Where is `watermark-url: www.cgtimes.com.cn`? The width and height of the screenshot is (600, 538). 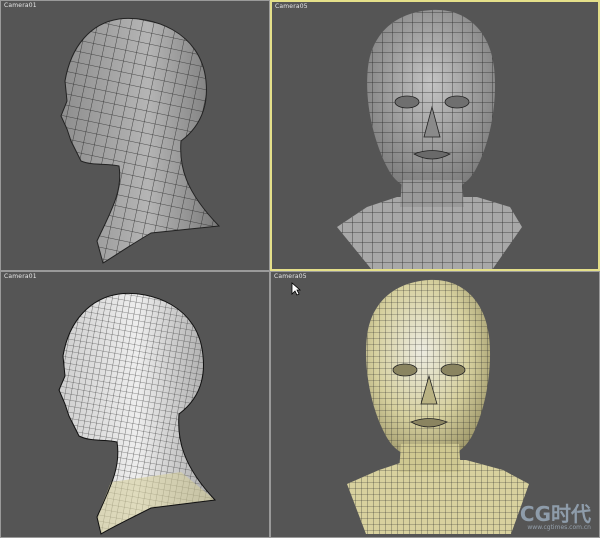 watermark-url: www.cgtimes.com.cn is located at coordinates (559, 527).